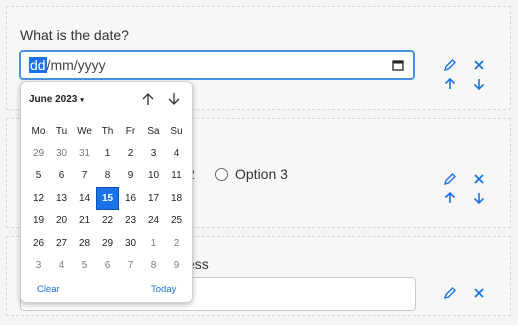 This screenshot has width=518, height=325. What do you see at coordinates (261, 174) in the screenshot?
I see `option-3-label: Option 3` at bounding box center [261, 174].